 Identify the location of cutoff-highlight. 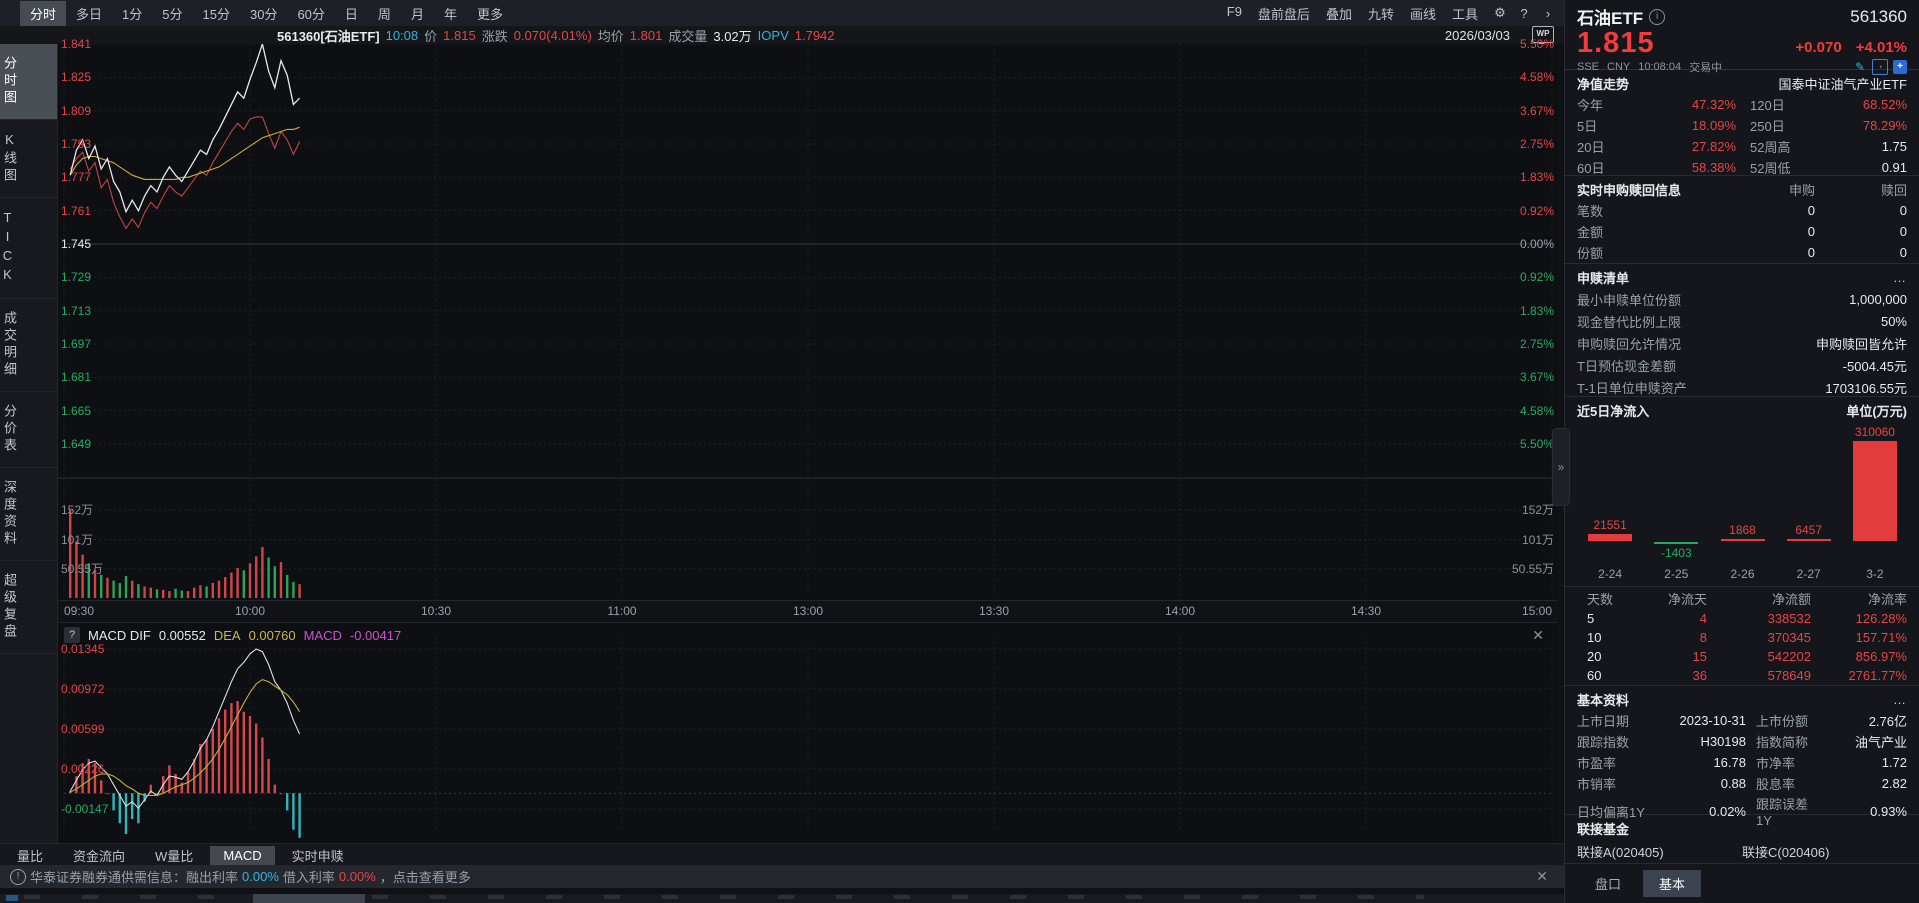
(309, 898).